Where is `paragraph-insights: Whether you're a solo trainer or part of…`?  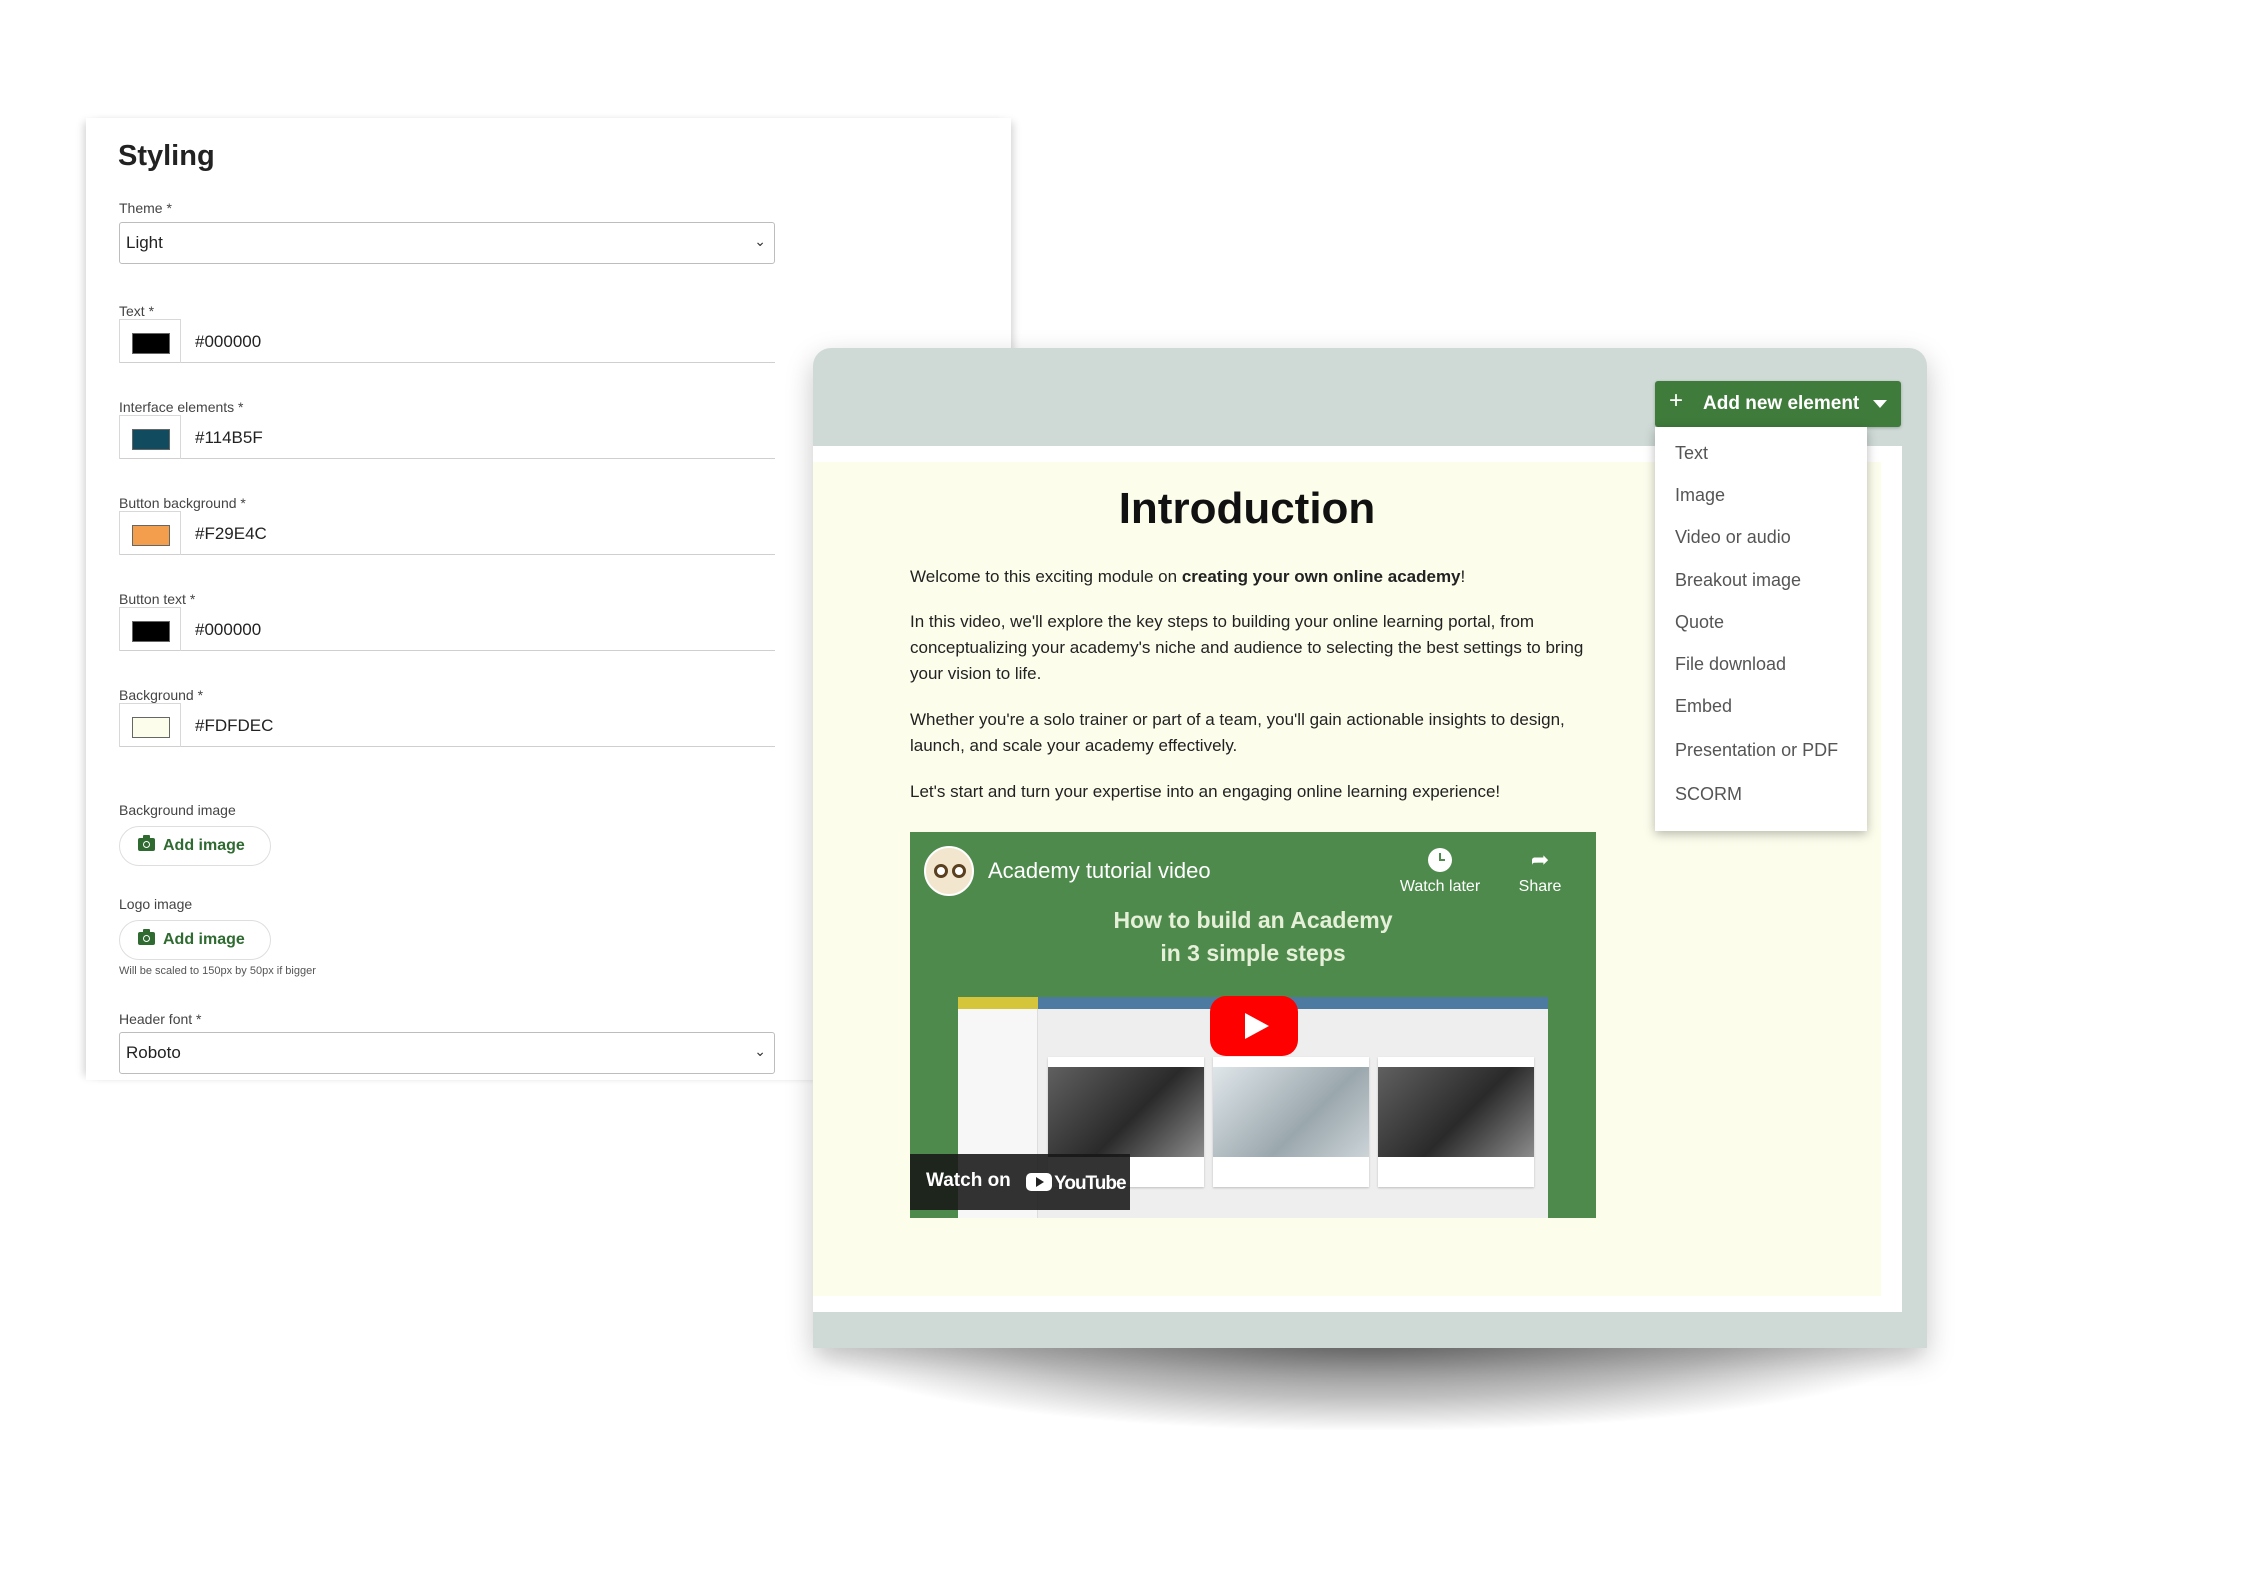
paragraph-insights: Whether you're a solo trainer or part of… is located at coordinates (1237, 732).